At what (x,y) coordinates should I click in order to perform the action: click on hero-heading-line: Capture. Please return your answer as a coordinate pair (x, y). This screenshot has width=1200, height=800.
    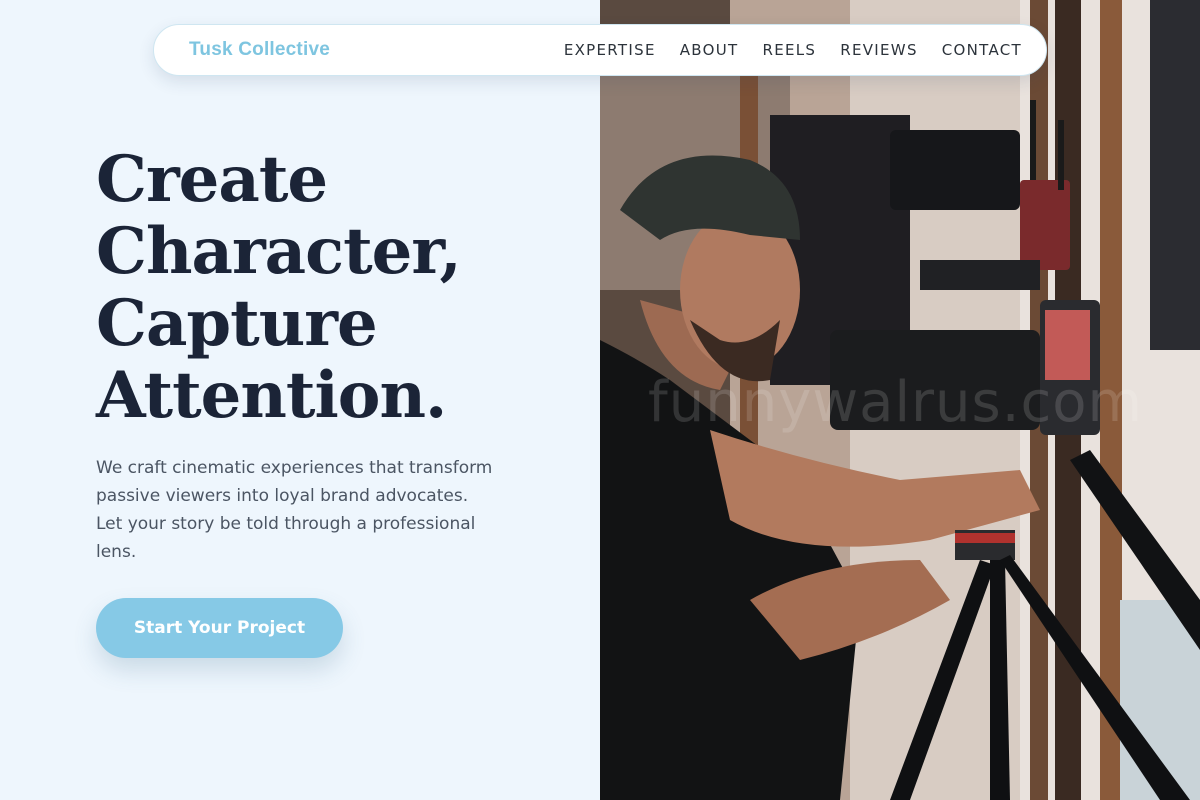
    Looking at the image, I should click on (237, 323).